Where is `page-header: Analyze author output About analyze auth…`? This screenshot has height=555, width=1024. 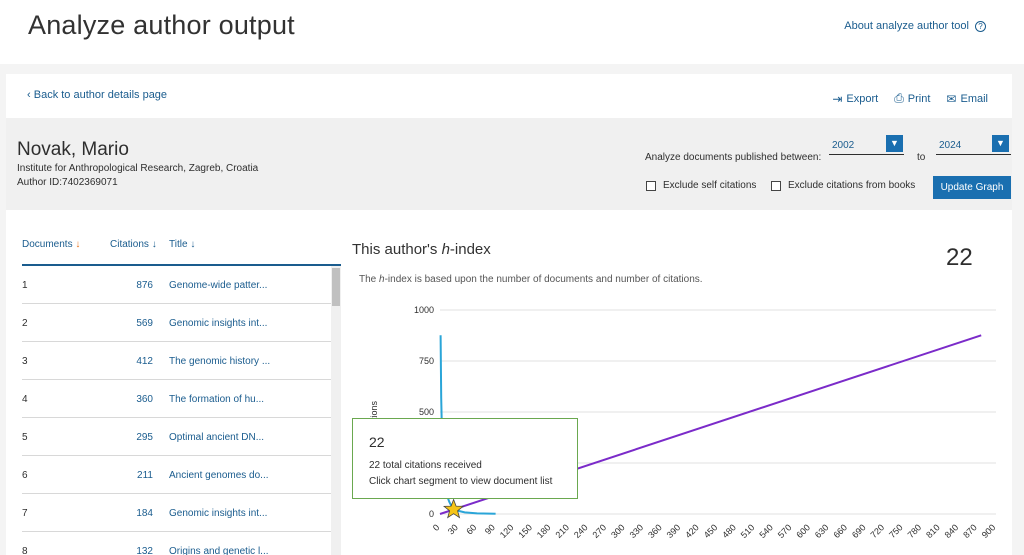 page-header: Analyze author output About analyze auth… is located at coordinates (512, 32).